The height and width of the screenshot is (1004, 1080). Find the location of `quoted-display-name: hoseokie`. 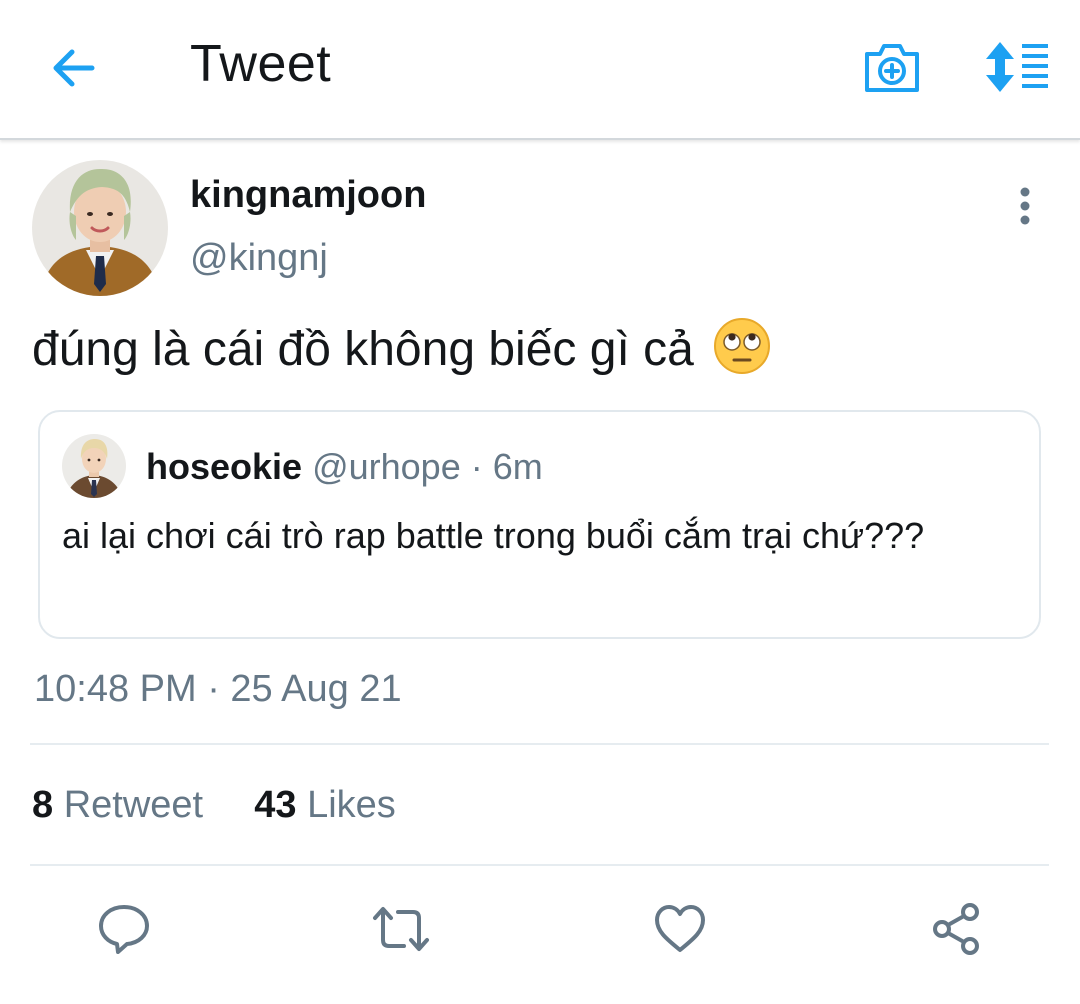

quoted-display-name: hoseokie is located at coordinates (224, 466).